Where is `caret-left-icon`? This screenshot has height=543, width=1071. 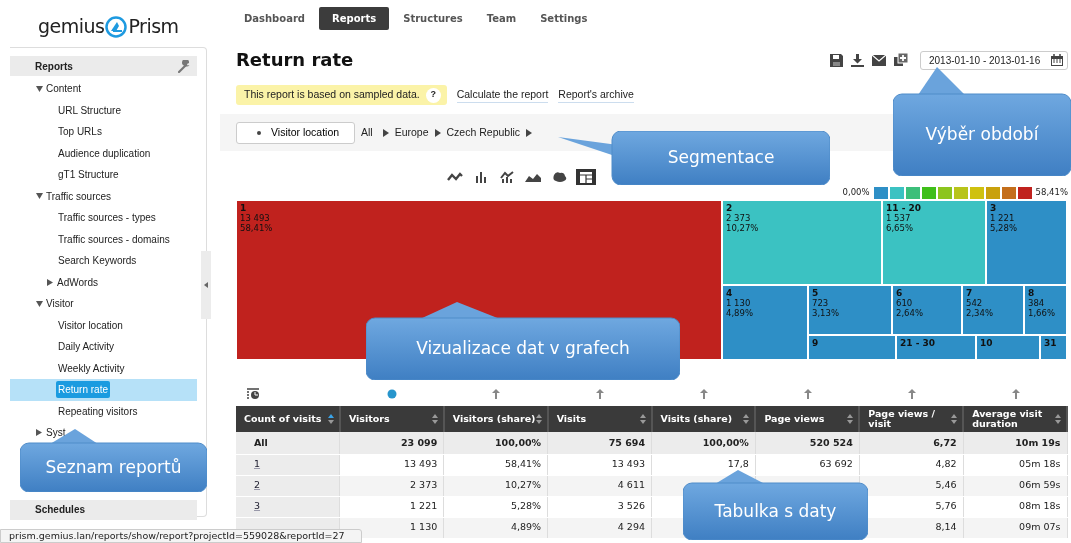
caret-left-icon is located at coordinates (206, 285).